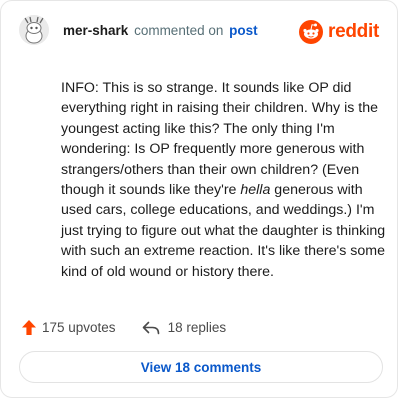 The image size is (400, 400). I want to click on view-comments-button: View 18 comments, so click(201, 367).